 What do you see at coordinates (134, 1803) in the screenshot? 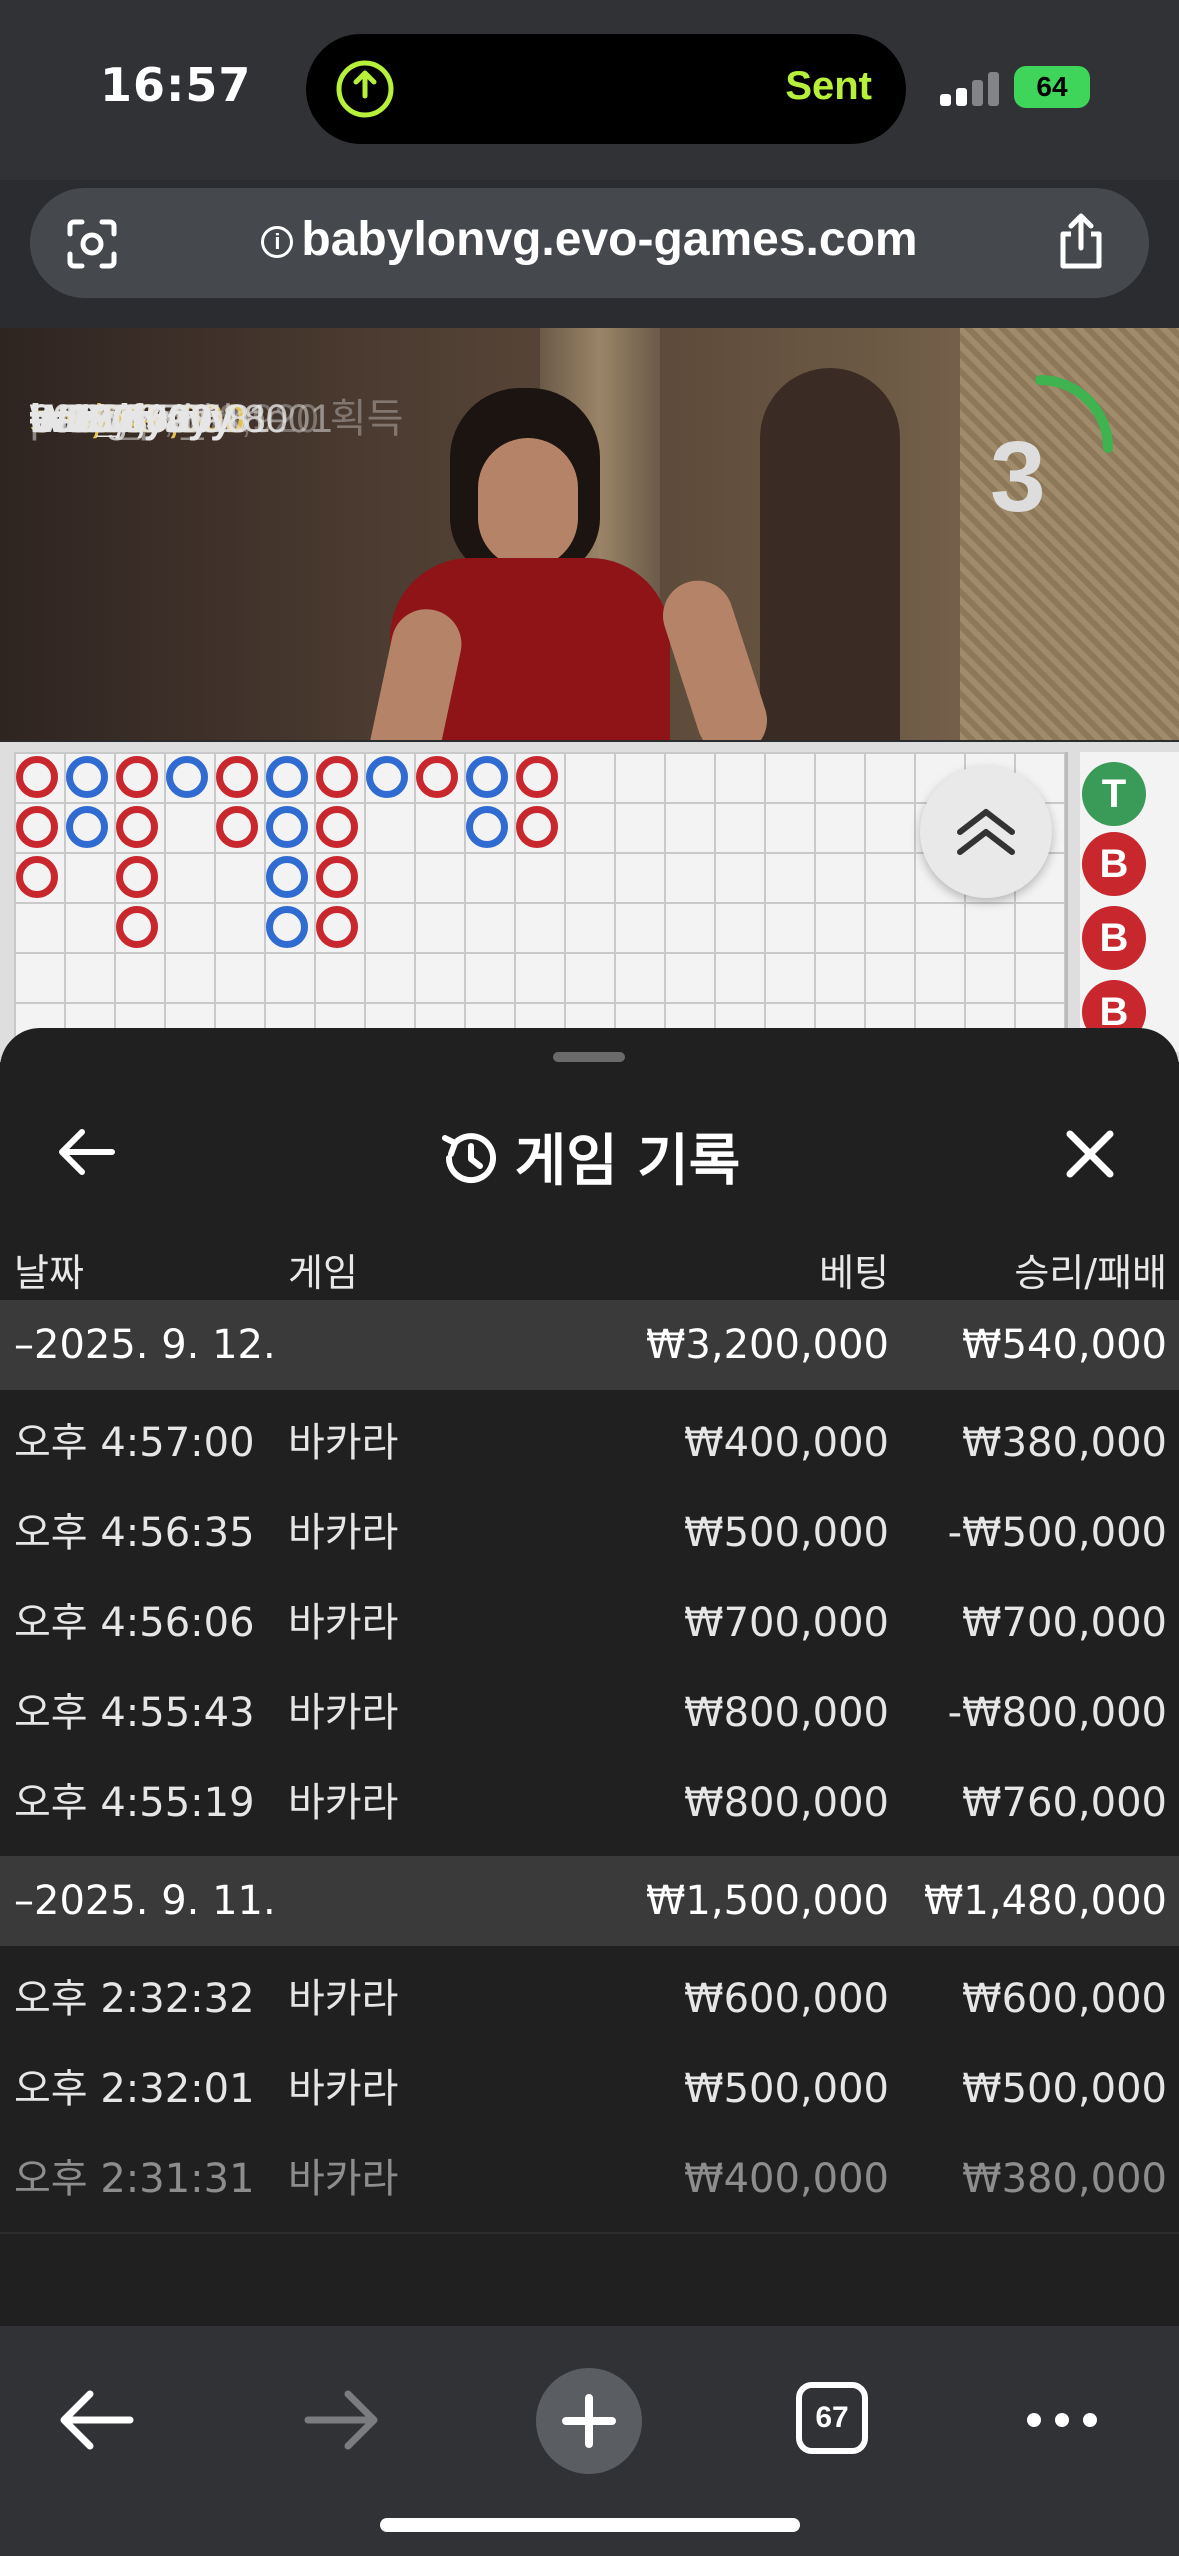
I see `row-time: 오후 4:55:19` at bounding box center [134, 1803].